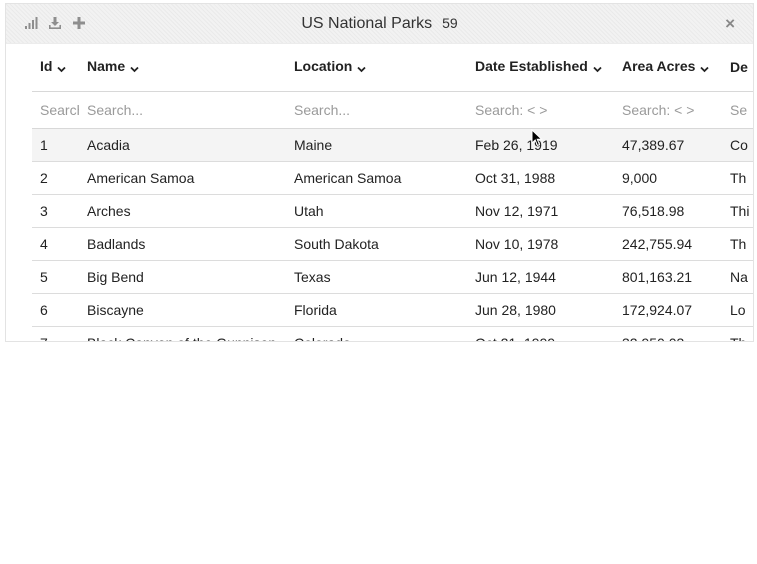 This screenshot has height=564, width=757. I want to click on cell-location: Utah, so click(376, 211).